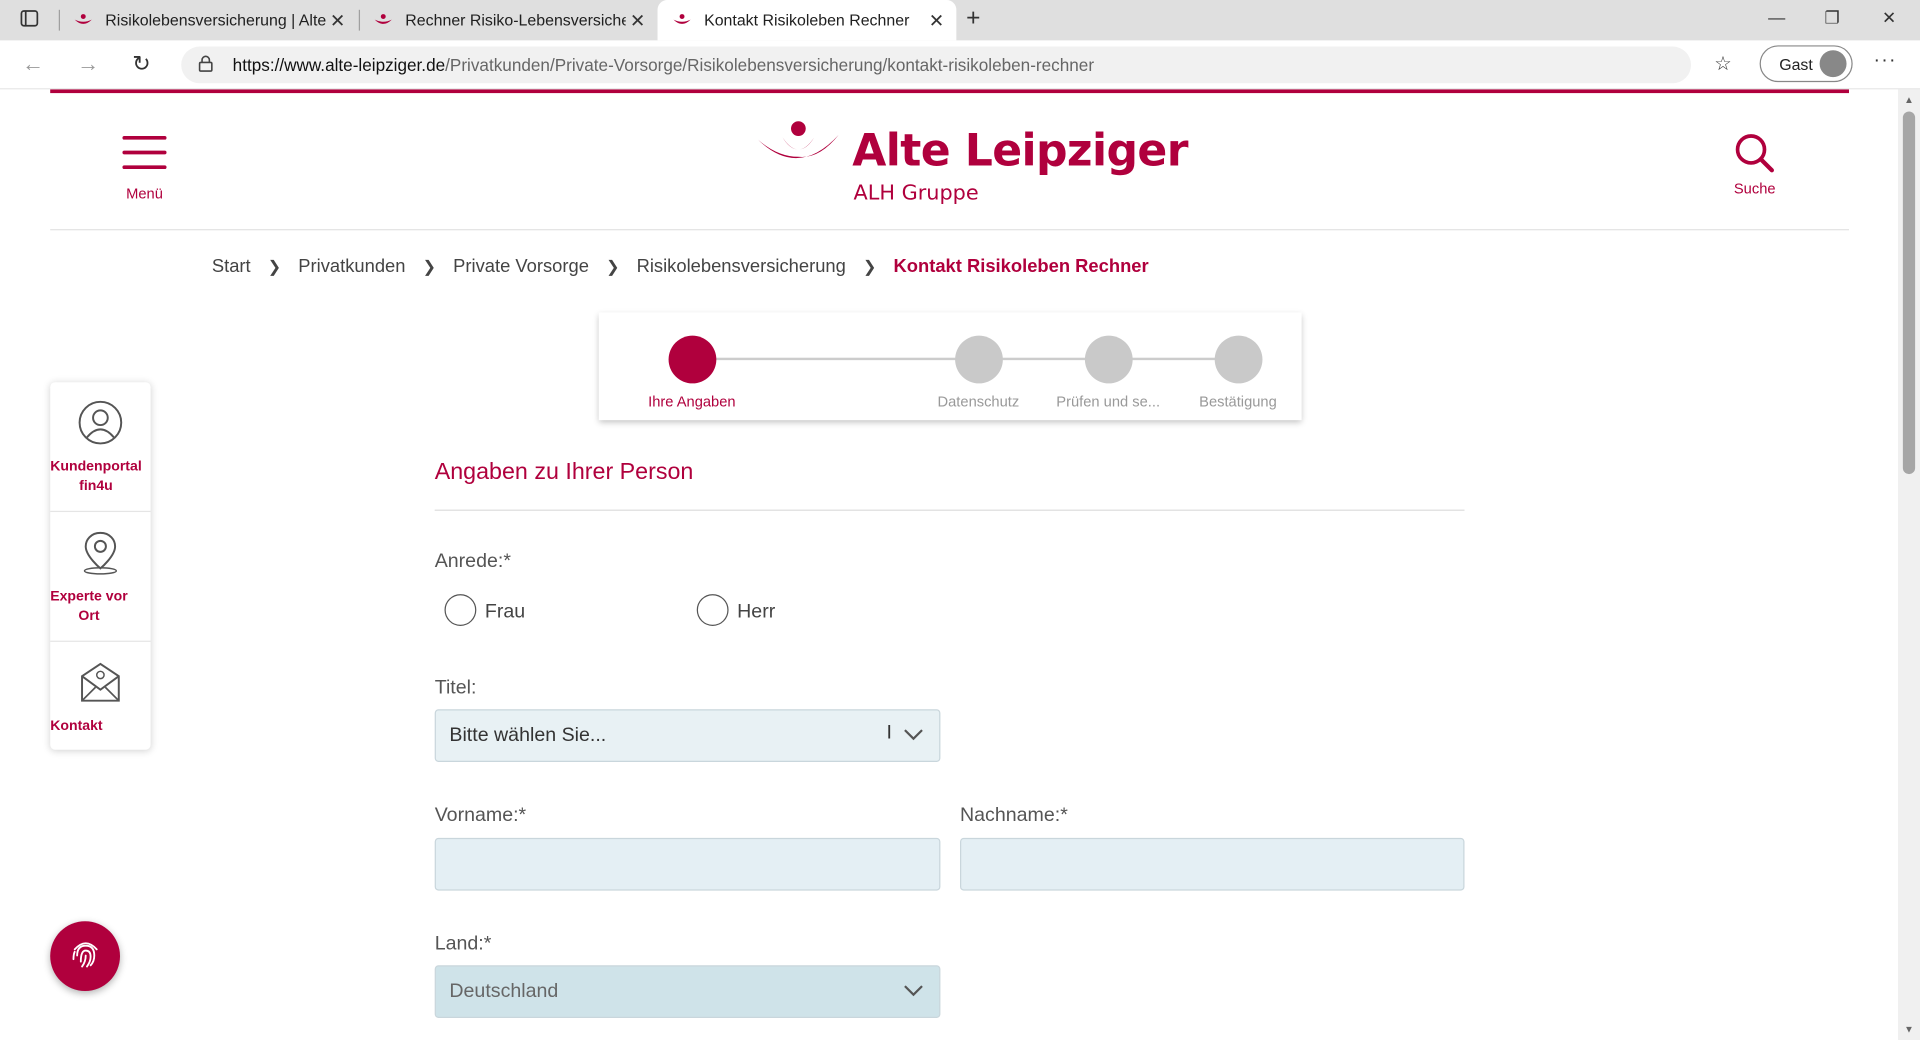 The image size is (1920, 1040). I want to click on header-divider, so click(949, 230).